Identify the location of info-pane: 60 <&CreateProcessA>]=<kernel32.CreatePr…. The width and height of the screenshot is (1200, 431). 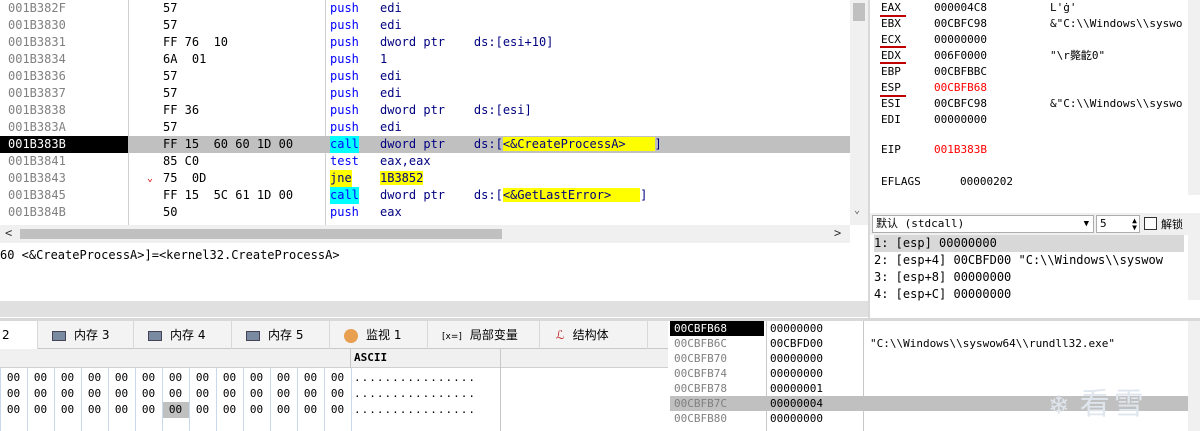
(434, 282).